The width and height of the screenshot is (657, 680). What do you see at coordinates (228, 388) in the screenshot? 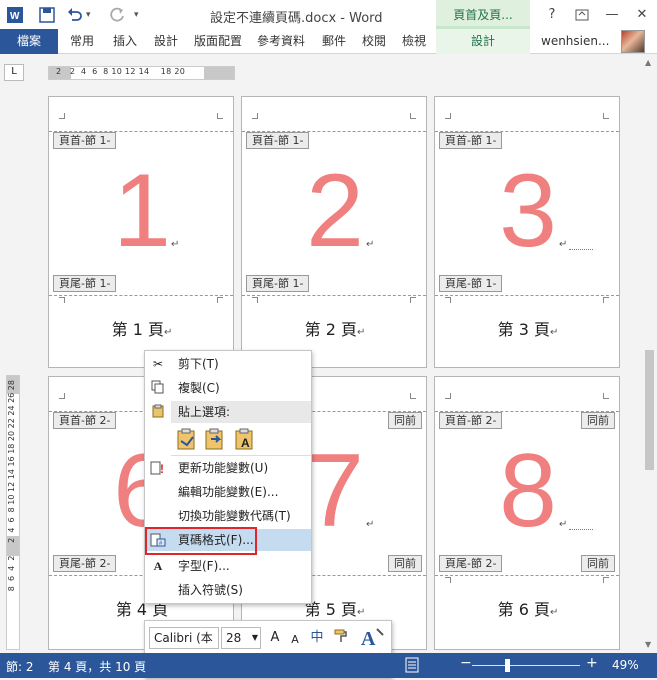
I see `menu-item-copy: 複製(C)` at bounding box center [228, 388].